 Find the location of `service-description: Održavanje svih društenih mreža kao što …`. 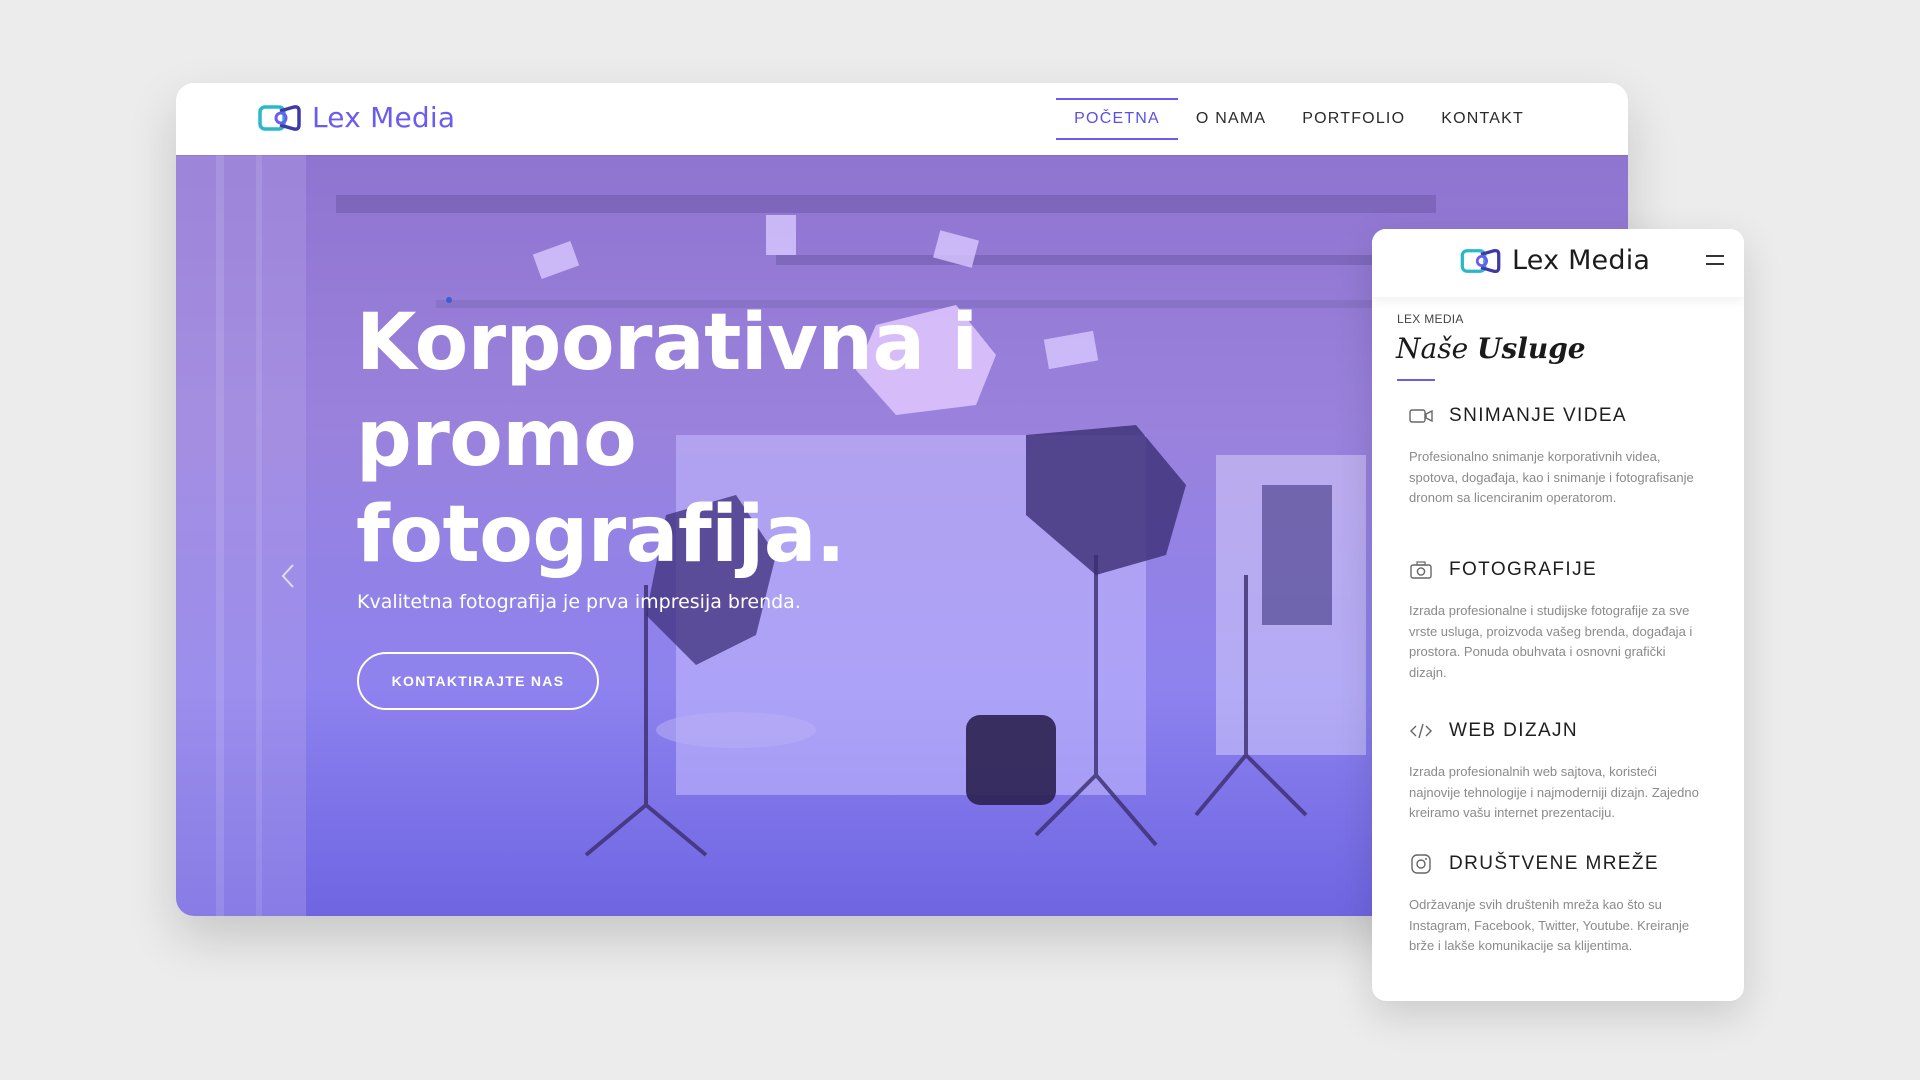

service-description: Održavanje svih društenih mreža kao što … is located at coordinates (1549, 925).